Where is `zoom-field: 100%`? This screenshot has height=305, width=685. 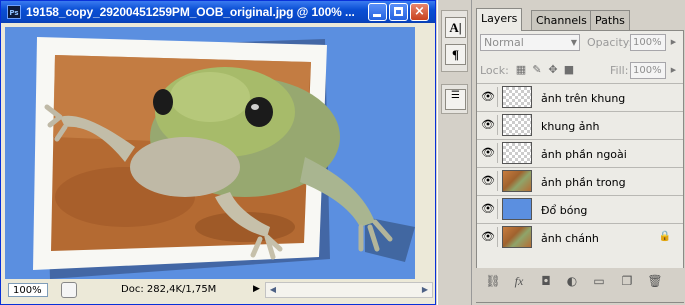
zoom-field: 100% is located at coordinates (28, 290).